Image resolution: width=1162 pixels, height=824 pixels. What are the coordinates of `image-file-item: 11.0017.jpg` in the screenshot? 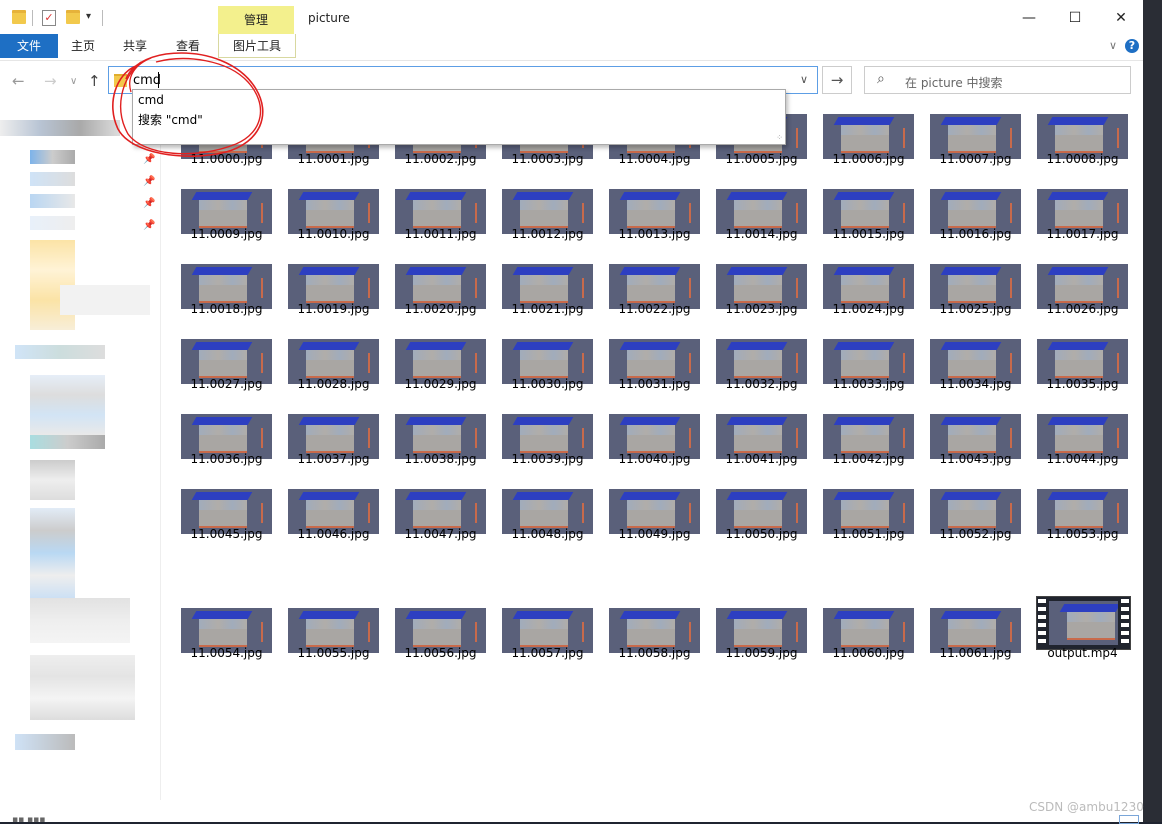 It's located at (1090, 210).